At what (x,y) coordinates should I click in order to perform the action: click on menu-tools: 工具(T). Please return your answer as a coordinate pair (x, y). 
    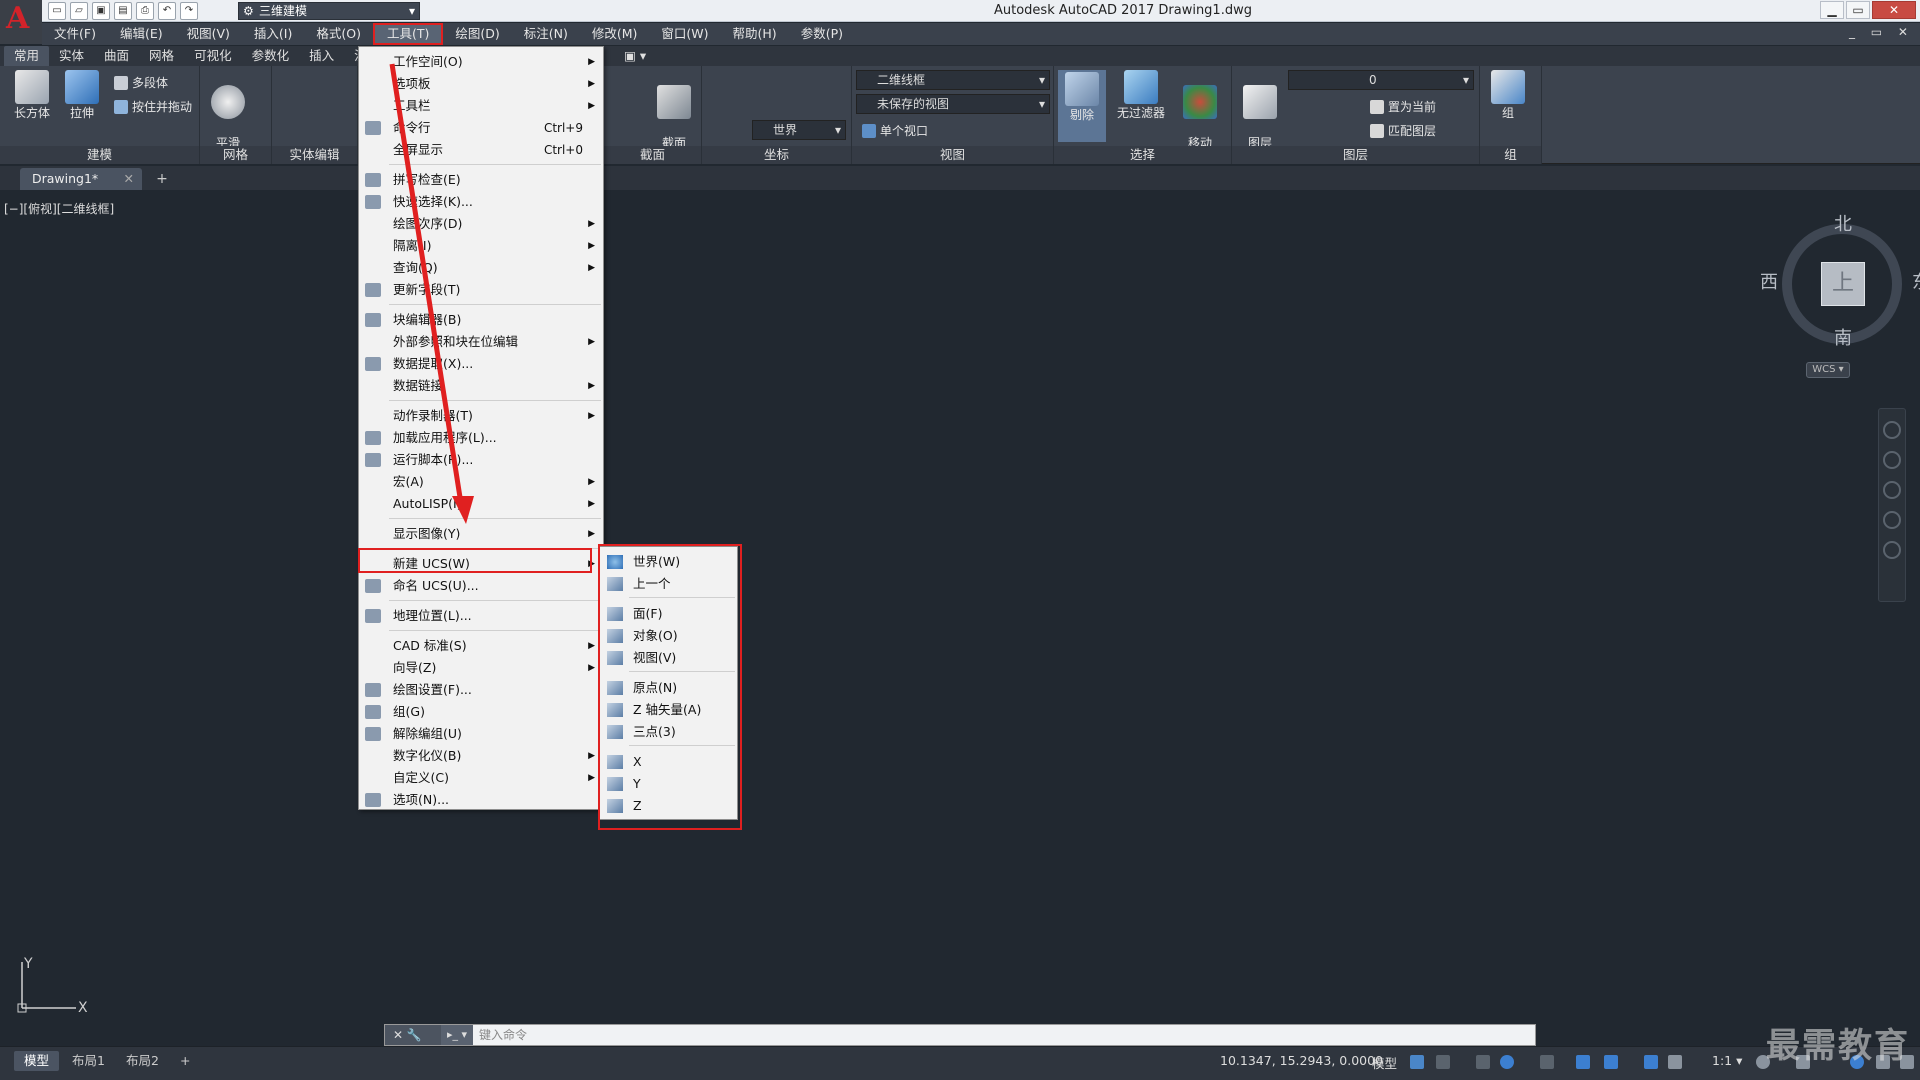
    Looking at the image, I should click on (408, 34).